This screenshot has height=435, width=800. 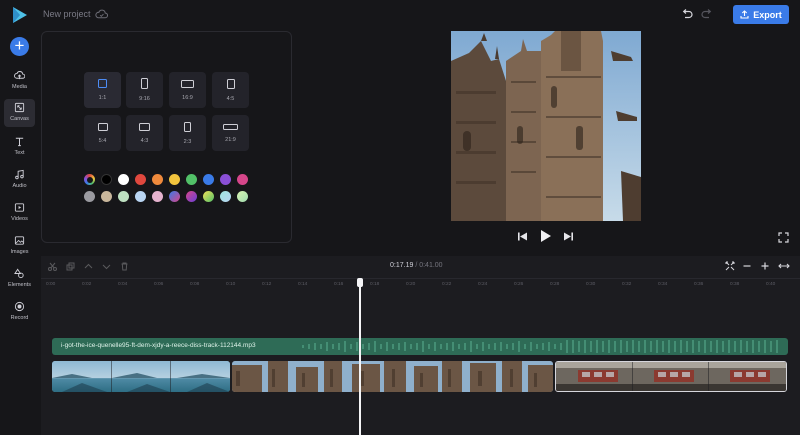 I want to click on color-swatch-mint, so click(x=123, y=196).